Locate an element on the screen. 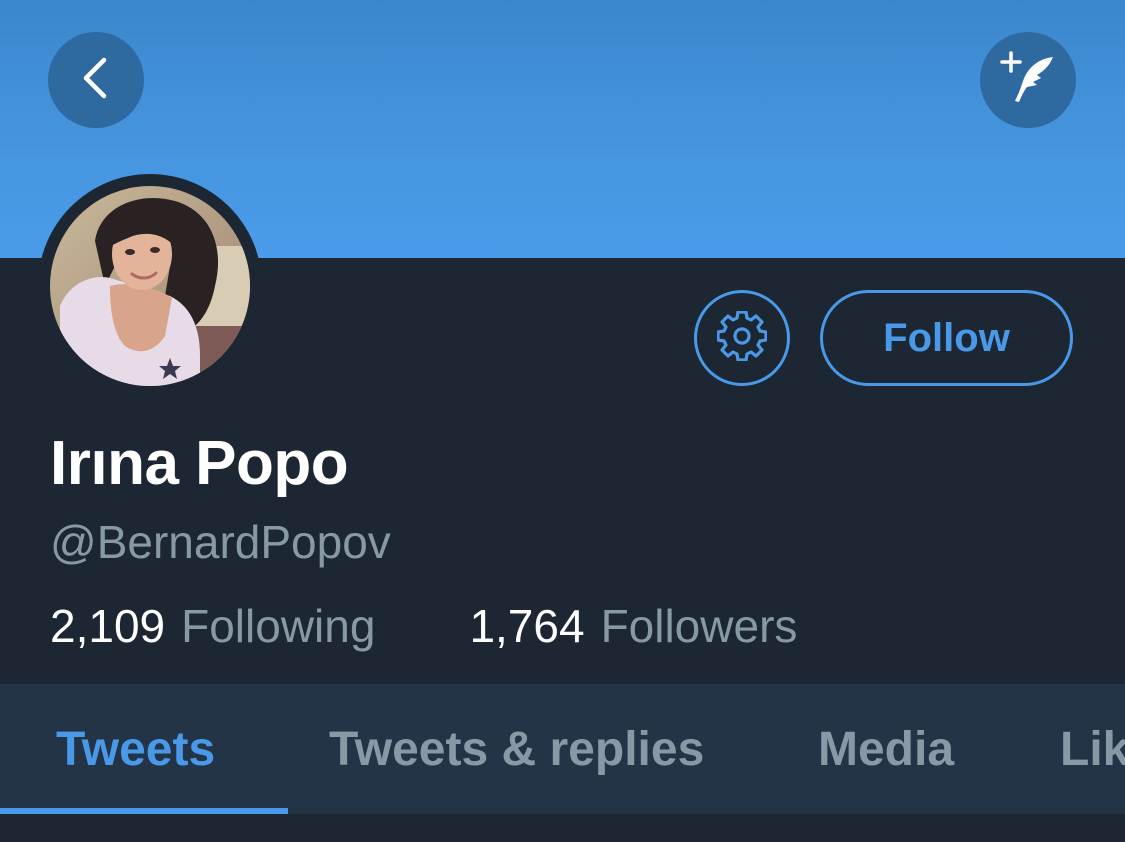 The height and width of the screenshot is (842, 1125). followers-count: 1,764 is located at coordinates (527, 626).